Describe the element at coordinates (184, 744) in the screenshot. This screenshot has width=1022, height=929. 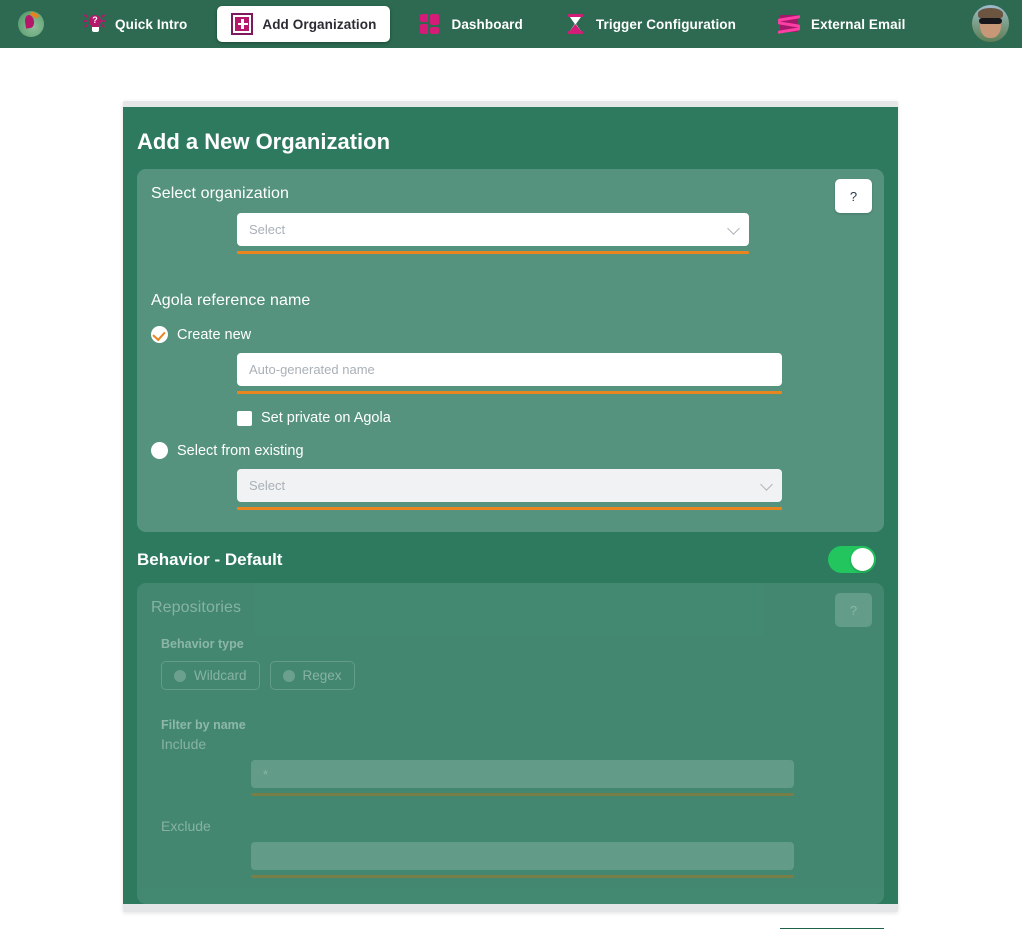
I see `include-label: Include` at that location.